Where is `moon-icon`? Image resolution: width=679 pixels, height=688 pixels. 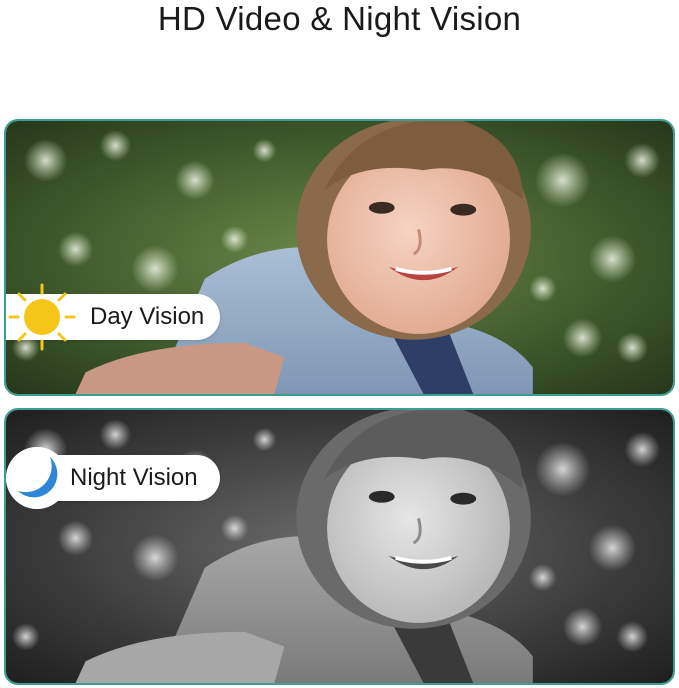 moon-icon is located at coordinates (37, 478).